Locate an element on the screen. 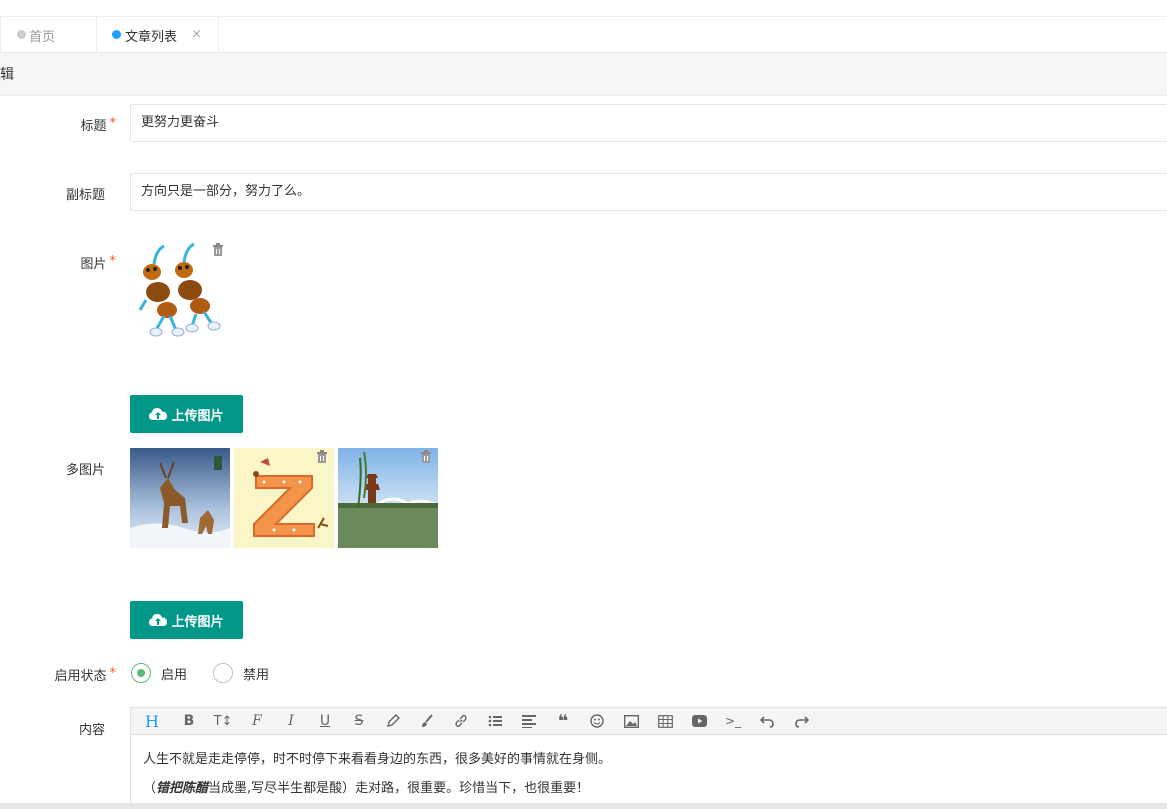 This screenshot has height=809, width=1167. title-label: 标题 * is located at coordinates (62, 124).